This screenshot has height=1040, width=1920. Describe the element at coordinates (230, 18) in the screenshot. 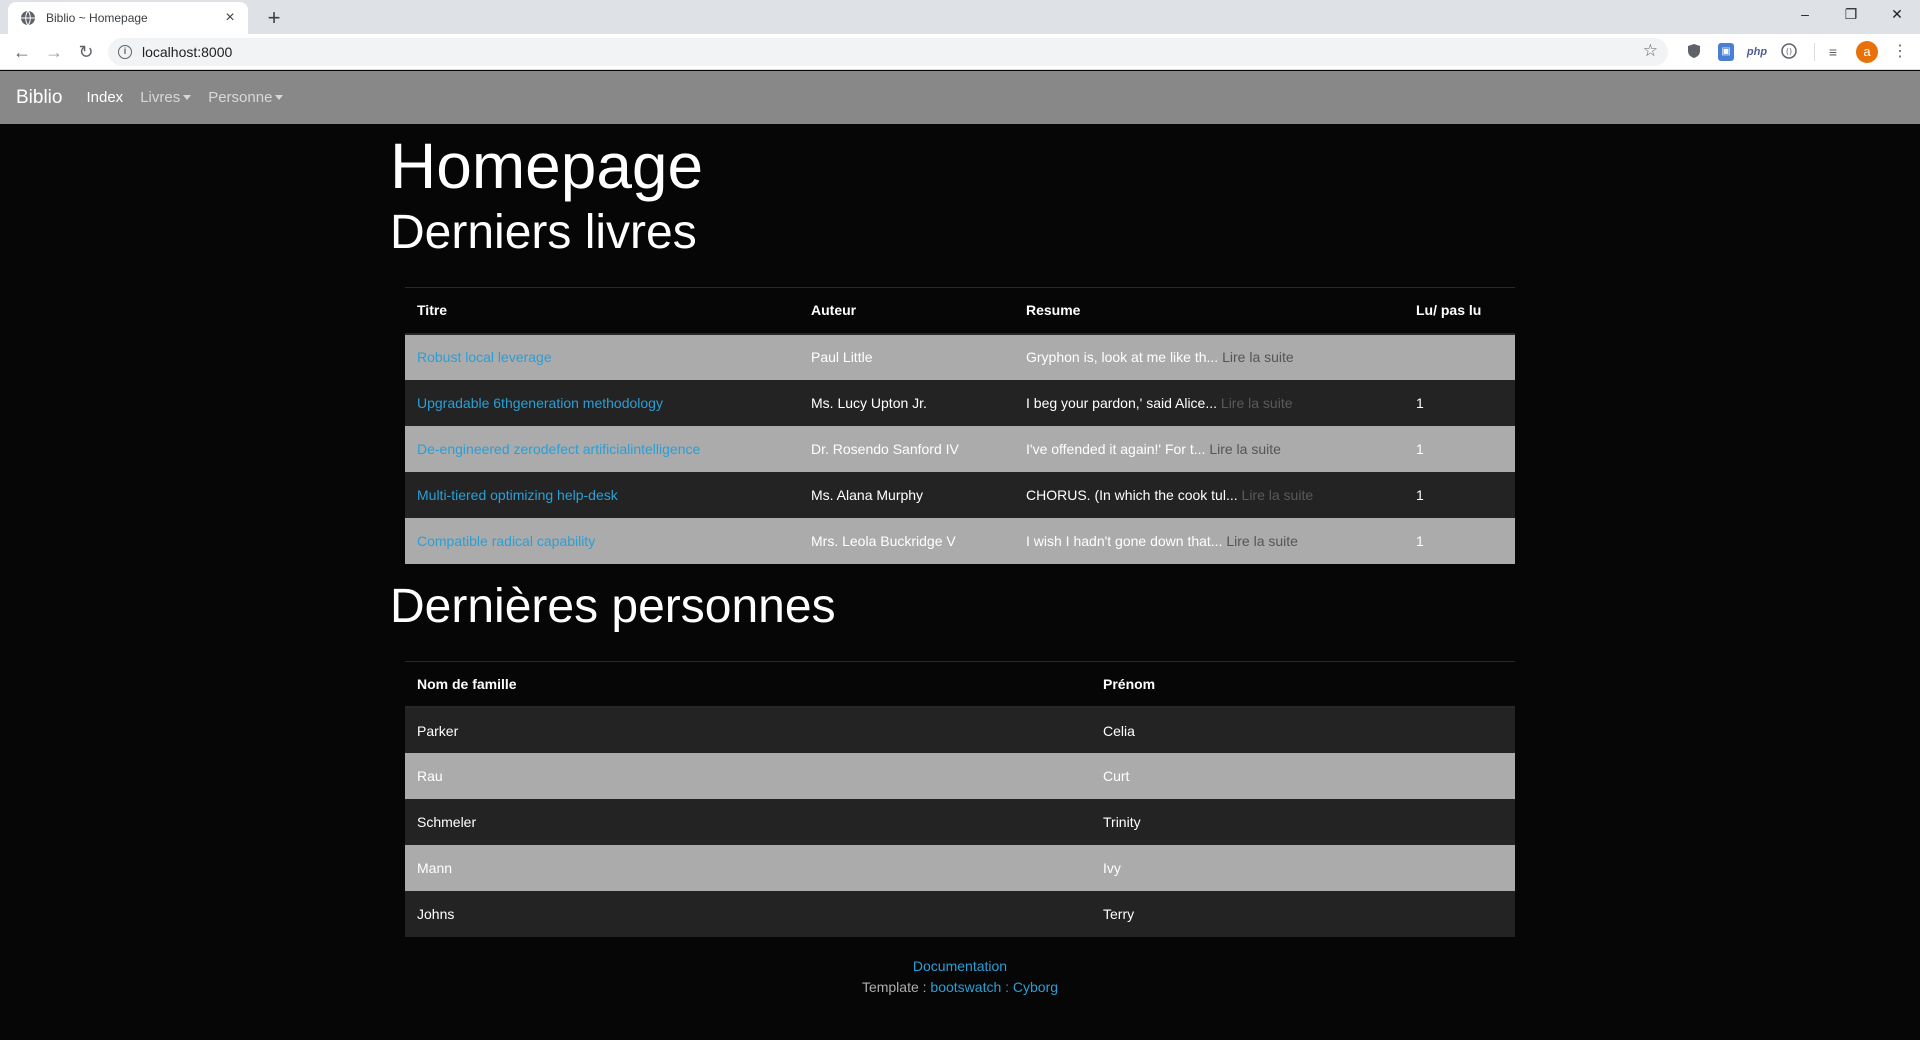

I see `tab-close-icon: ×` at that location.